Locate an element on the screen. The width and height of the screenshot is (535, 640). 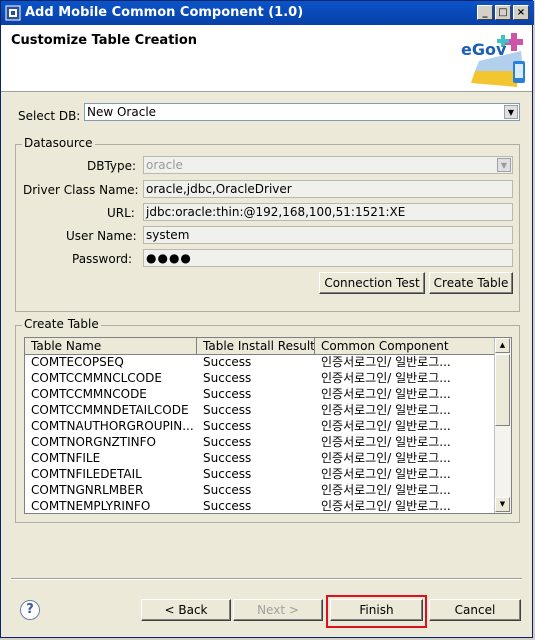
scroll-down-icon: ▼ is located at coordinates (502, 504).